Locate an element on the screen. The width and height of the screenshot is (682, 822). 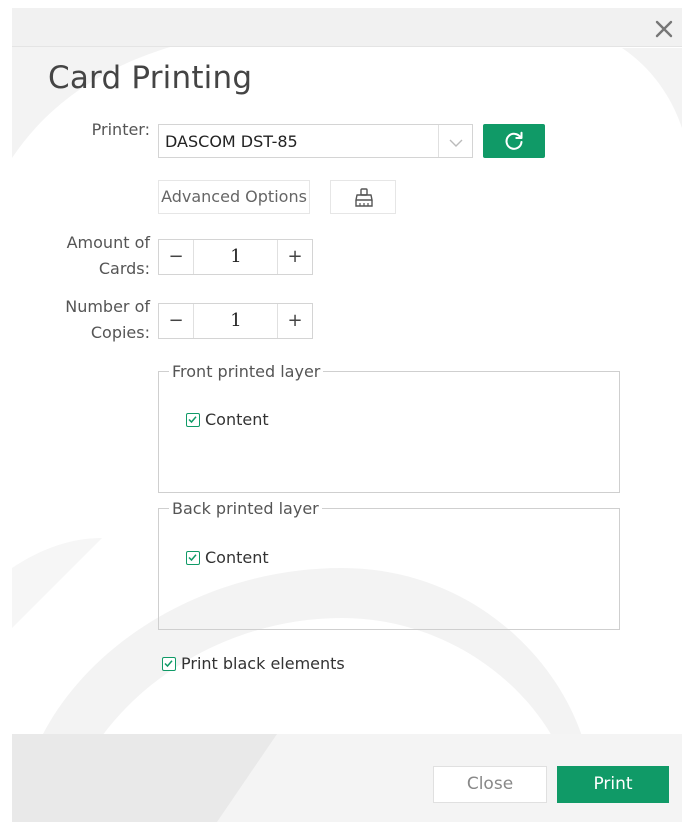
printer-select: DASCOM DST-85 is located at coordinates (315, 141).